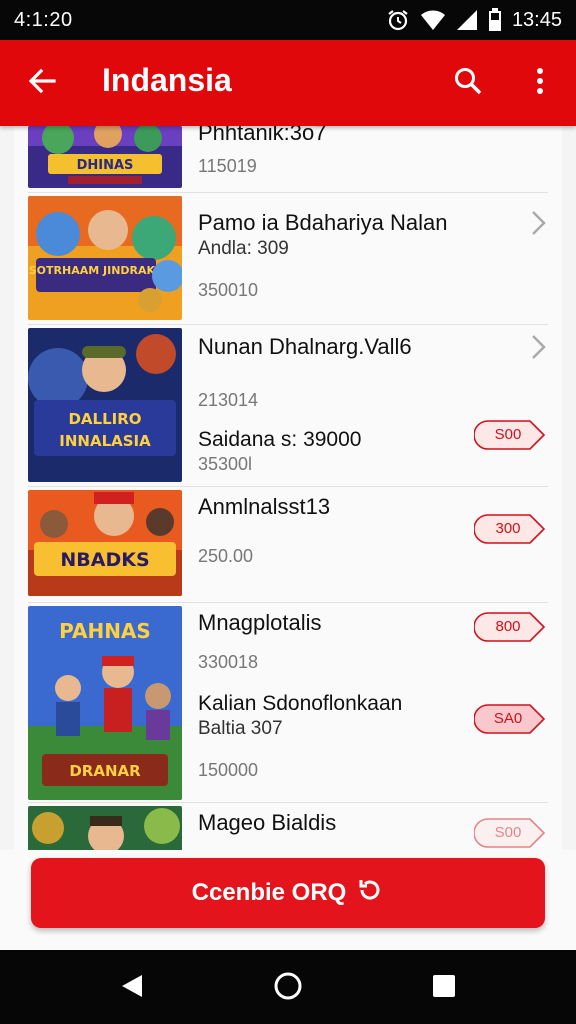 The width and height of the screenshot is (576, 1024). Describe the element at coordinates (96, 270) in the screenshot. I see `thumb-caption: SOTRHAAM JINDRAKII` at that location.